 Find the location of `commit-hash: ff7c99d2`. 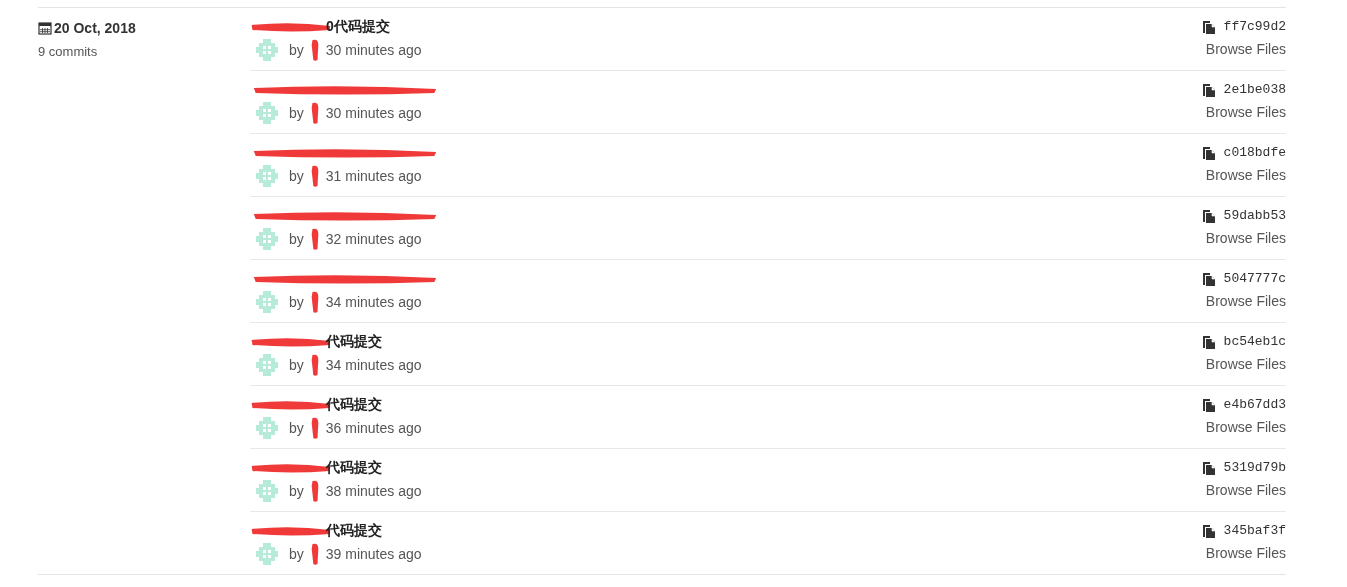

commit-hash: ff7c99d2 is located at coordinates (1254, 26).